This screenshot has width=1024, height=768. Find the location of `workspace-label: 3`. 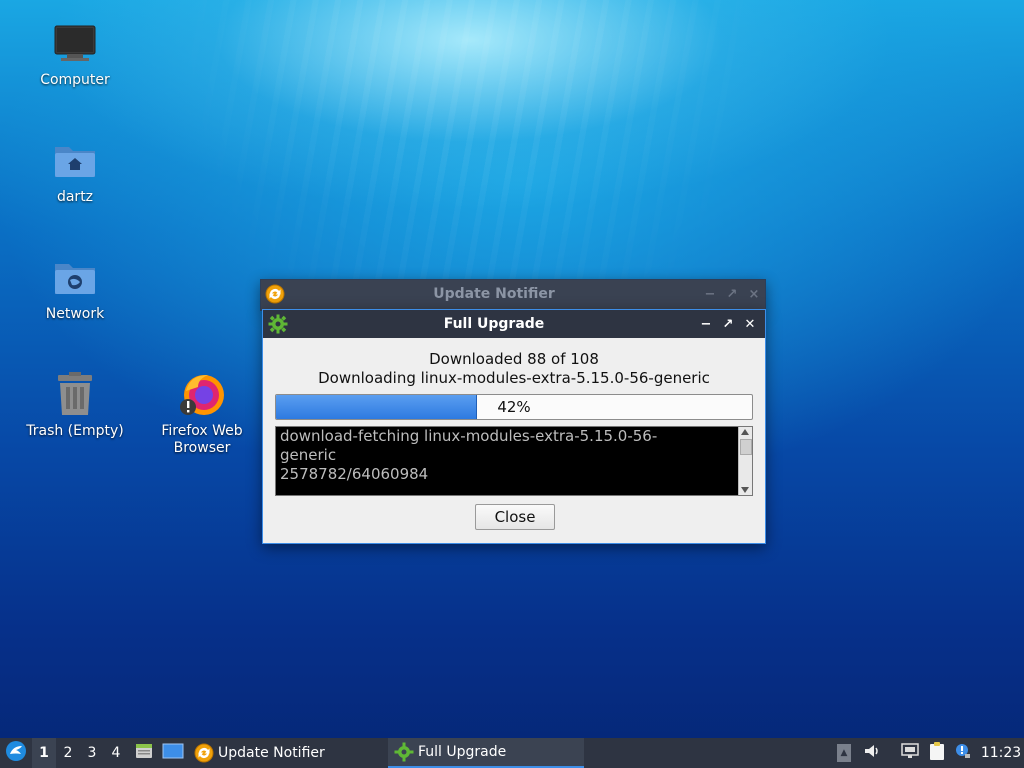

workspace-label: 3 is located at coordinates (92, 753).